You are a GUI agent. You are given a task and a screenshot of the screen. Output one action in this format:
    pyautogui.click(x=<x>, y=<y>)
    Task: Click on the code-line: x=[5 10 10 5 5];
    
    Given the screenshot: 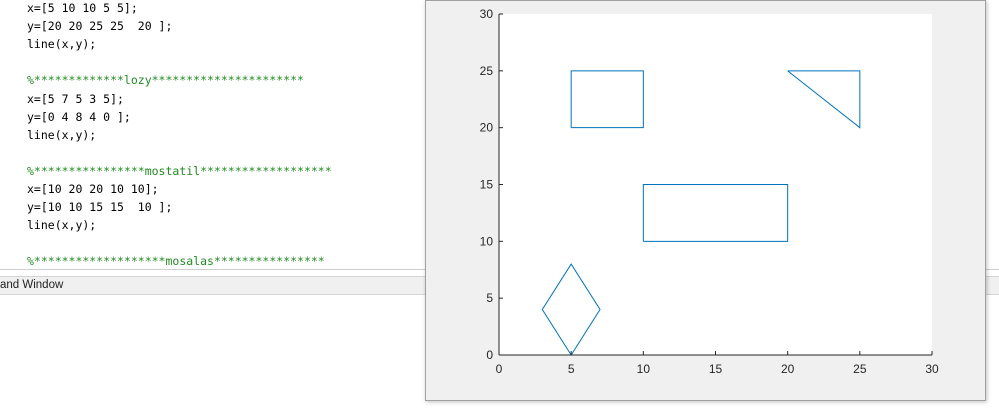 What is the action you would take?
    pyautogui.click(x=82, y=8)
    